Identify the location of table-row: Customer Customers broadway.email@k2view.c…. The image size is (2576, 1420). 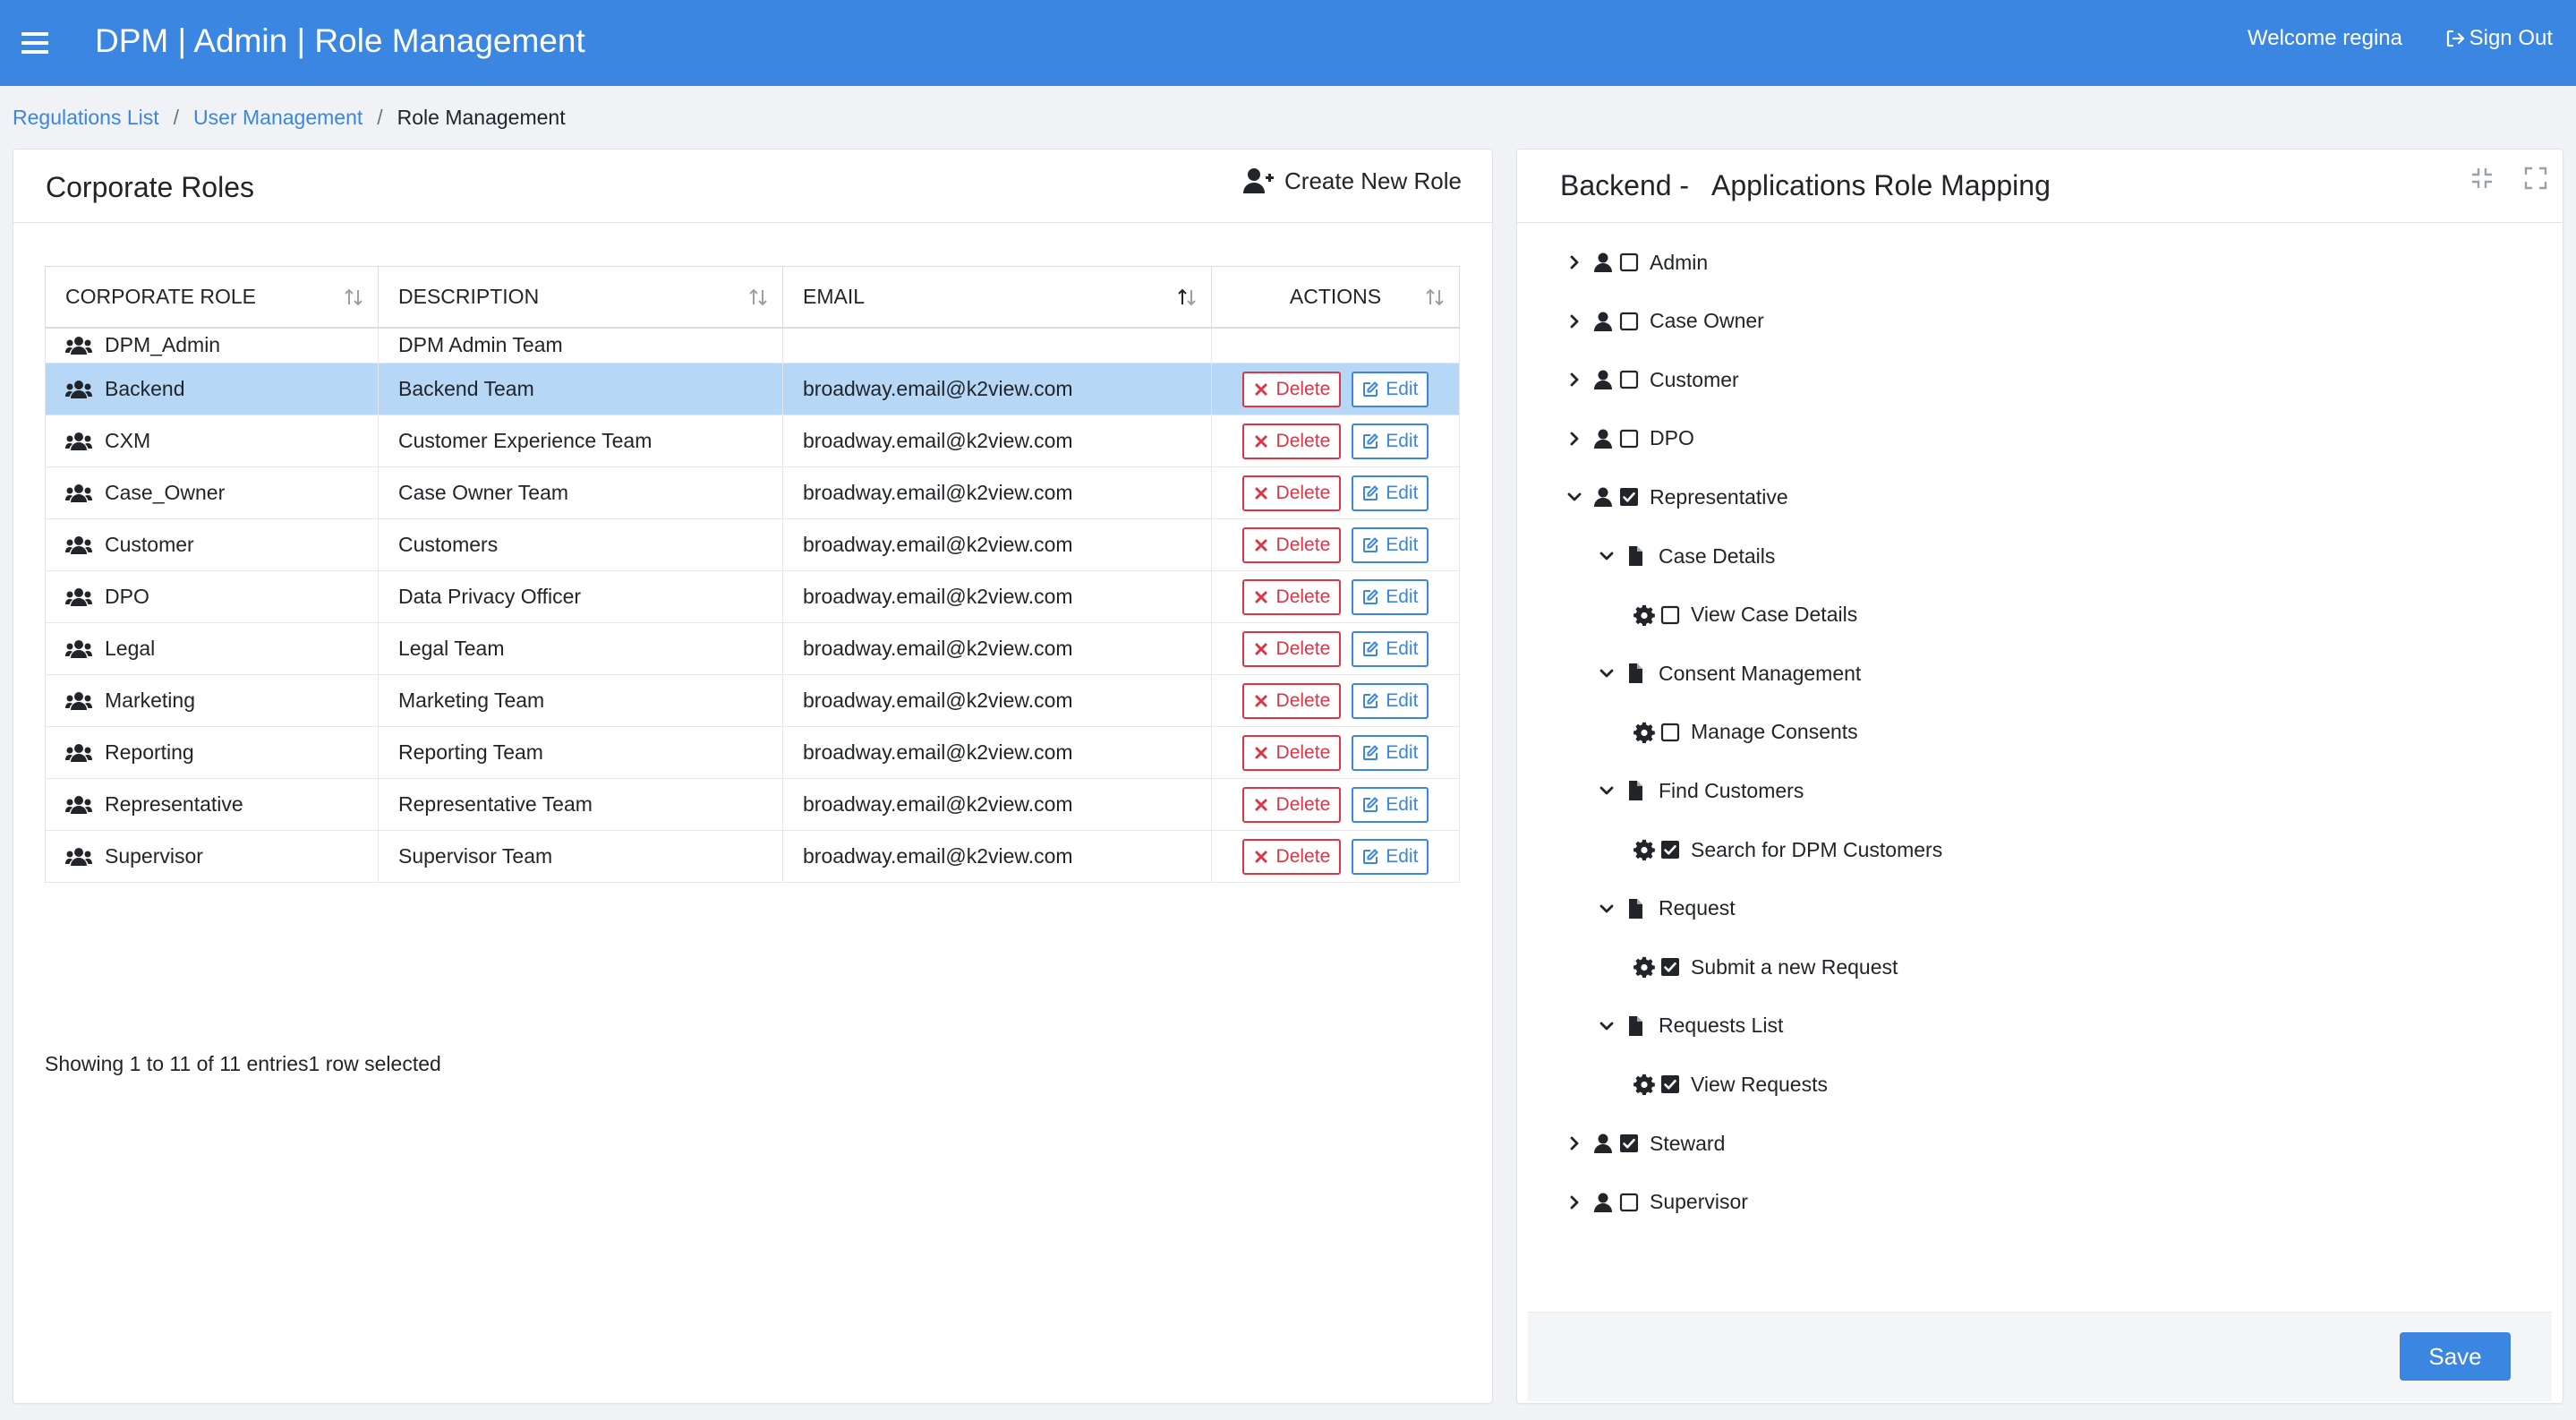
(752, 545).